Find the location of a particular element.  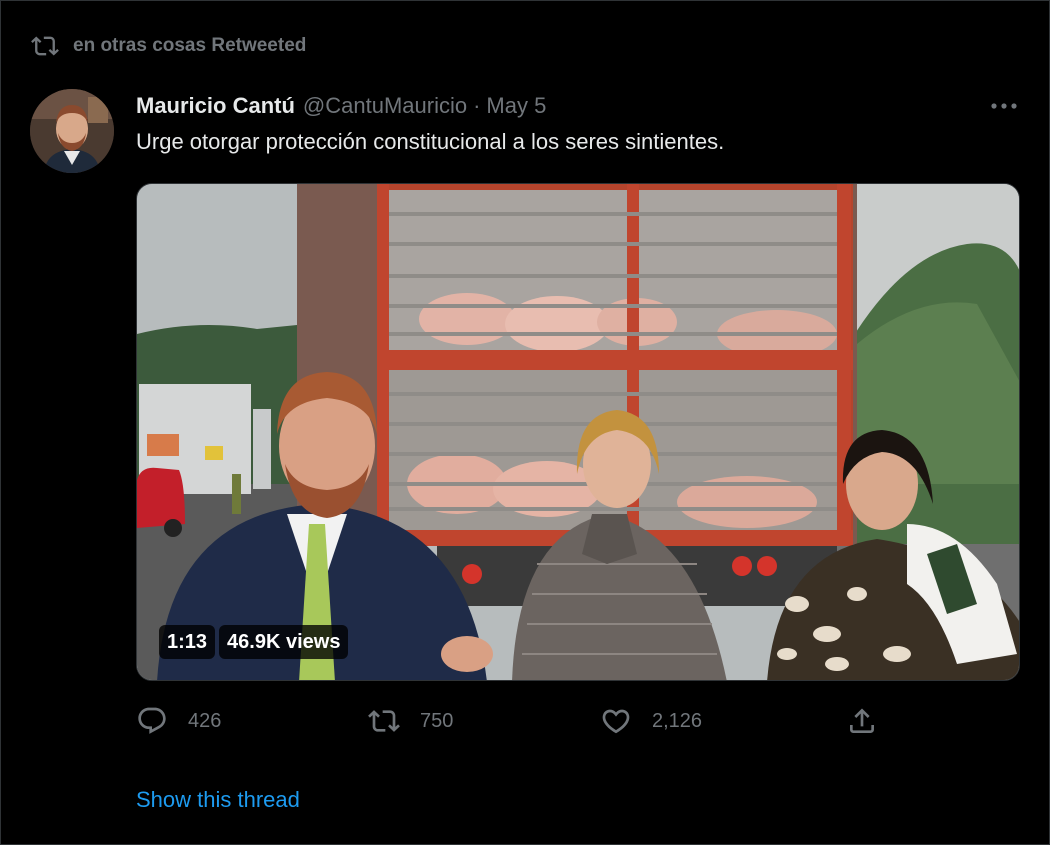

author-avatar is located at coordinates (72, 131).